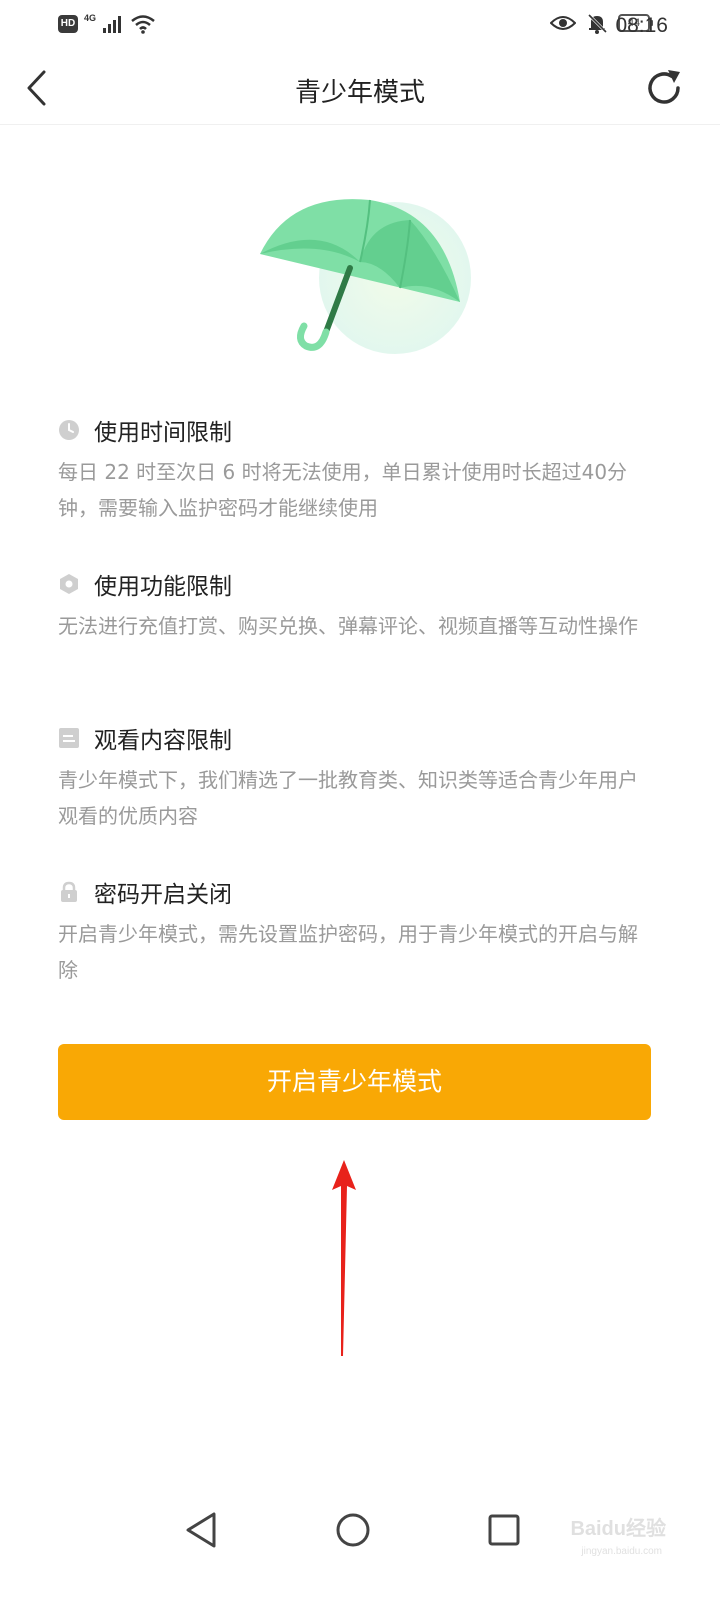 The height and width of the screenshot is (1600, 720). I want to click on back-triangle-icon, so click(201, 1530).